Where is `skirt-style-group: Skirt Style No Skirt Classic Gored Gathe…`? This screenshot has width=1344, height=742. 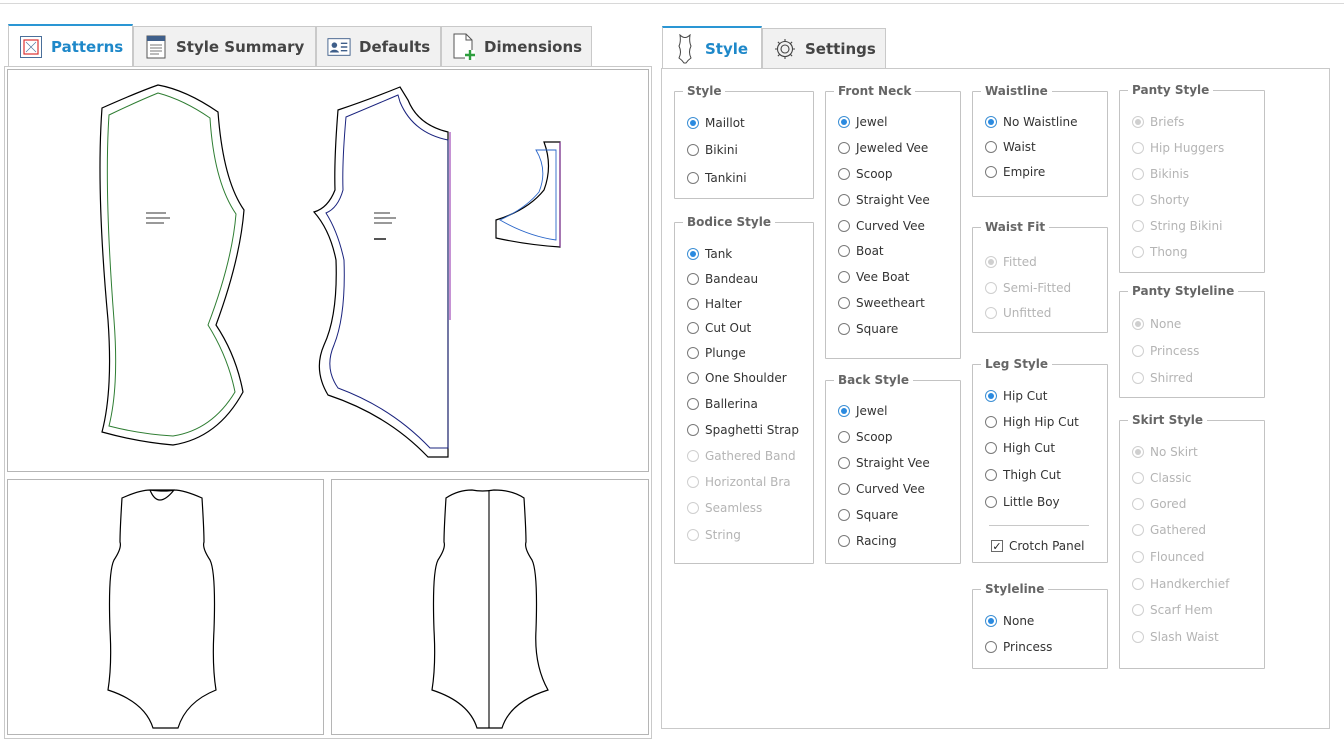
skirt-style-group: Skirt Style No Skirt Classic Gored Gathe… is located at coordinates (1192, 540).